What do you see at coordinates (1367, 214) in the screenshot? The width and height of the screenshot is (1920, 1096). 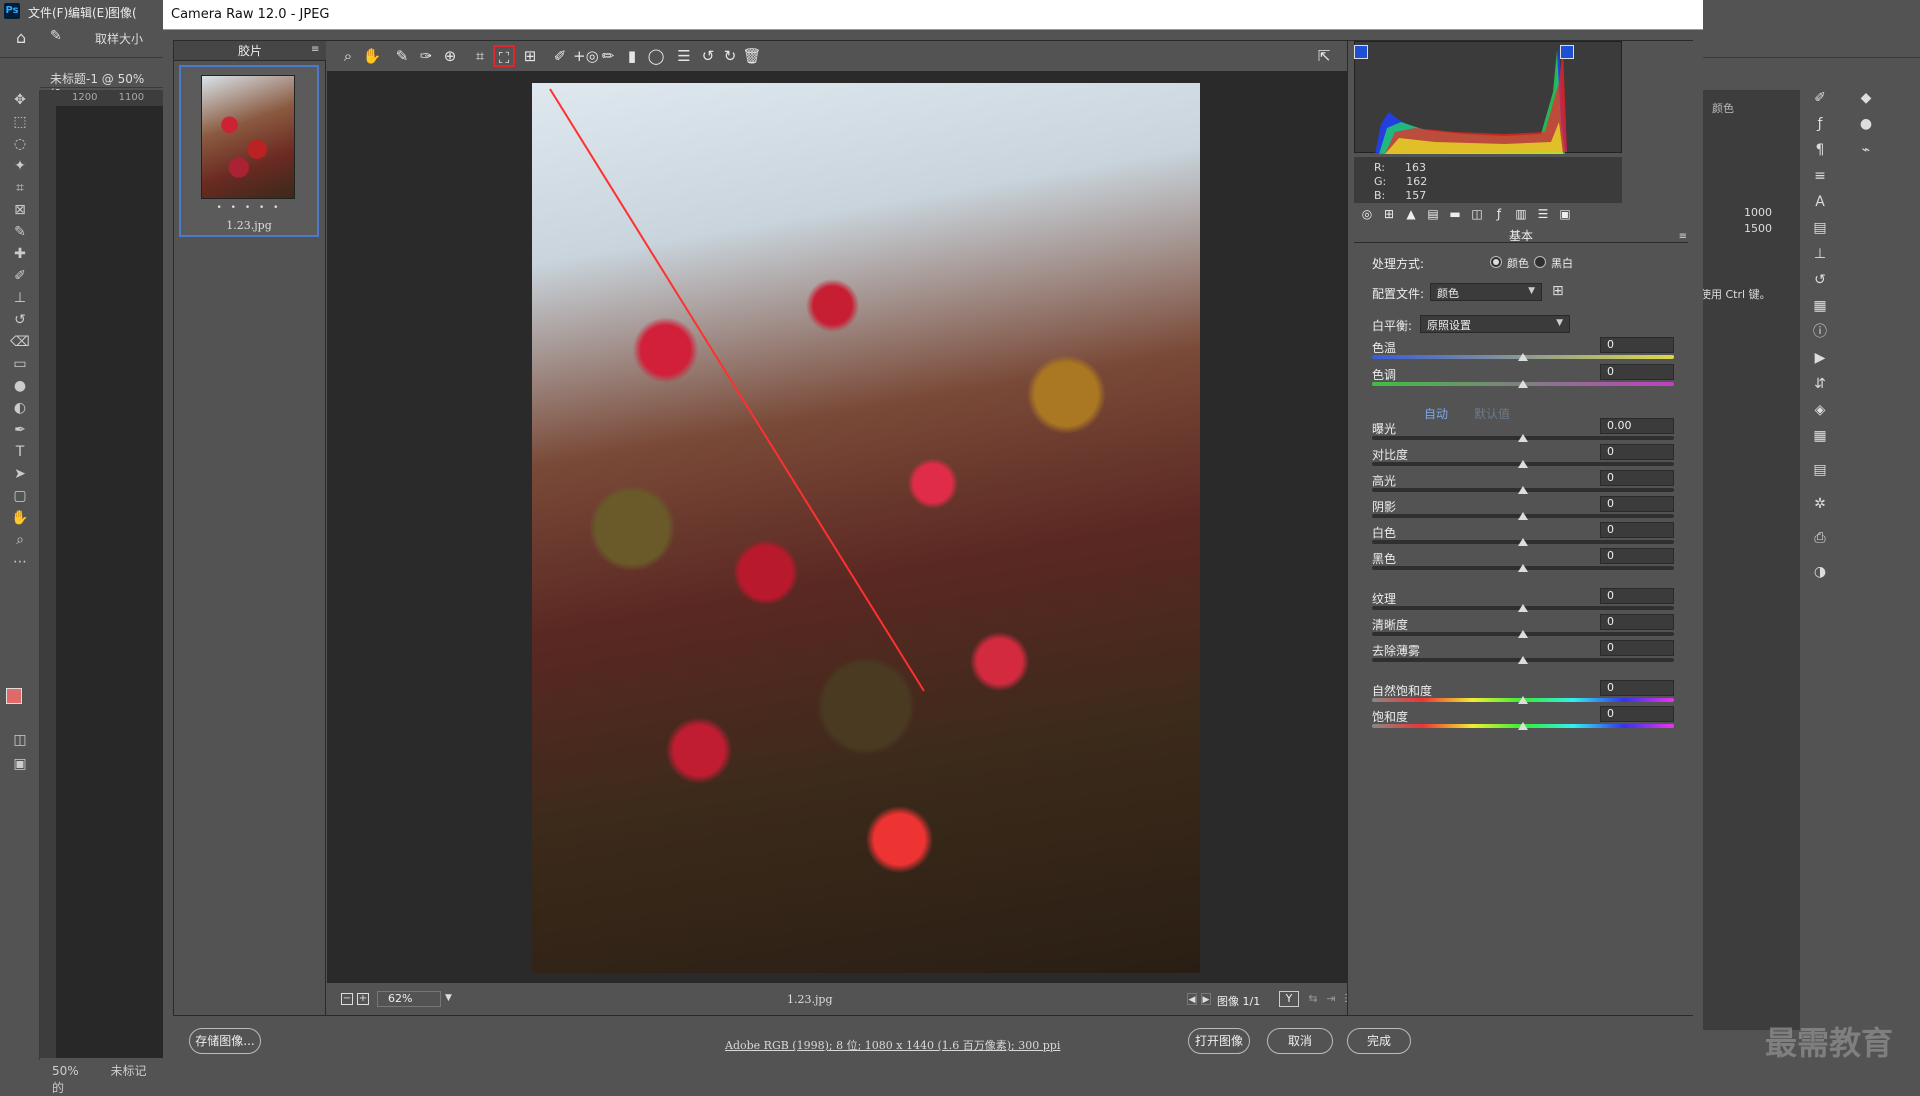 I see `tab-basic-icon: ◎` at bounding box center [1367, 214].